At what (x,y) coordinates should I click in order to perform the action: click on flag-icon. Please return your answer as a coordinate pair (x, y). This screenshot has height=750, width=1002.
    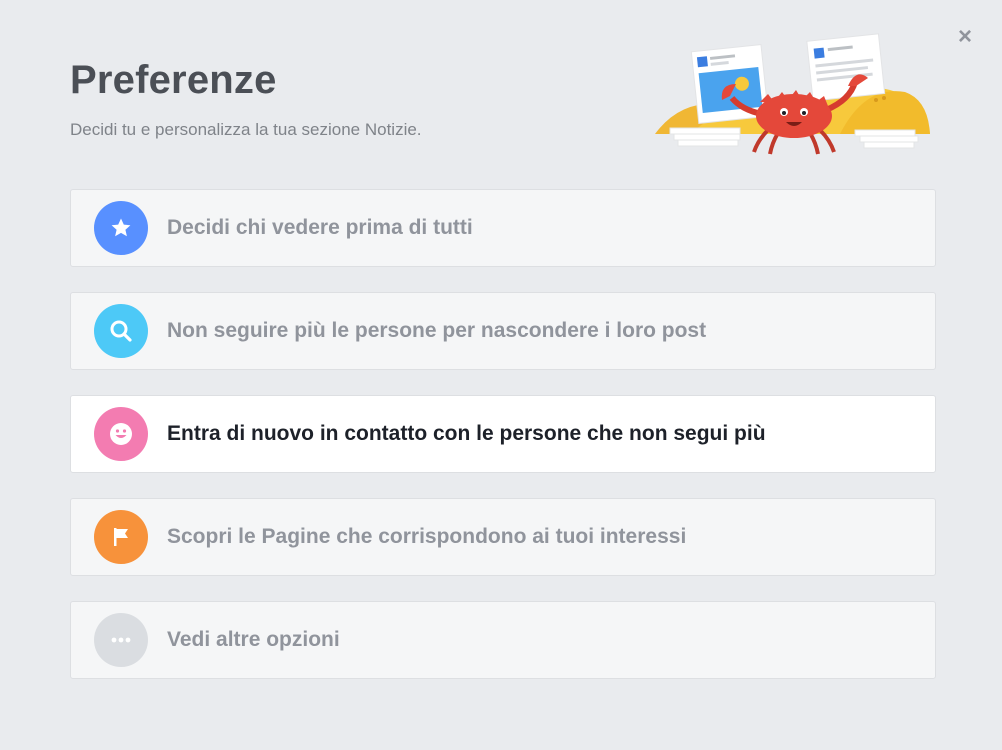
    Looking at the image, I should click on (121, 537).